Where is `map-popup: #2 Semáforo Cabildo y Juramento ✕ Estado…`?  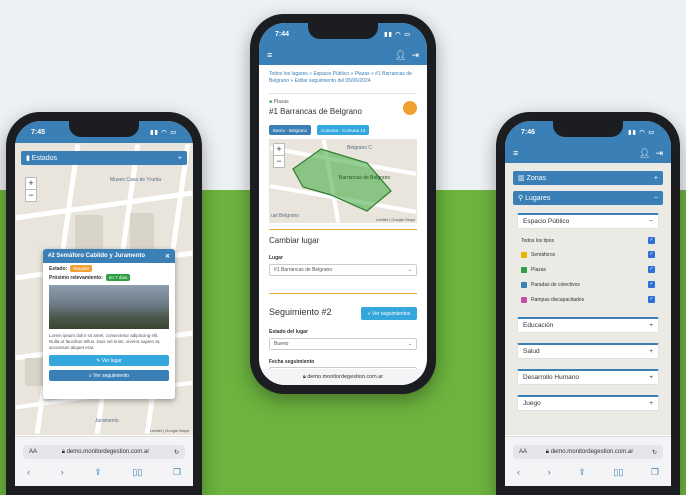
map-popup: #2 Semáforo Cabildo y Juramento ✕ Estado… is located at coordinates (109, 324).